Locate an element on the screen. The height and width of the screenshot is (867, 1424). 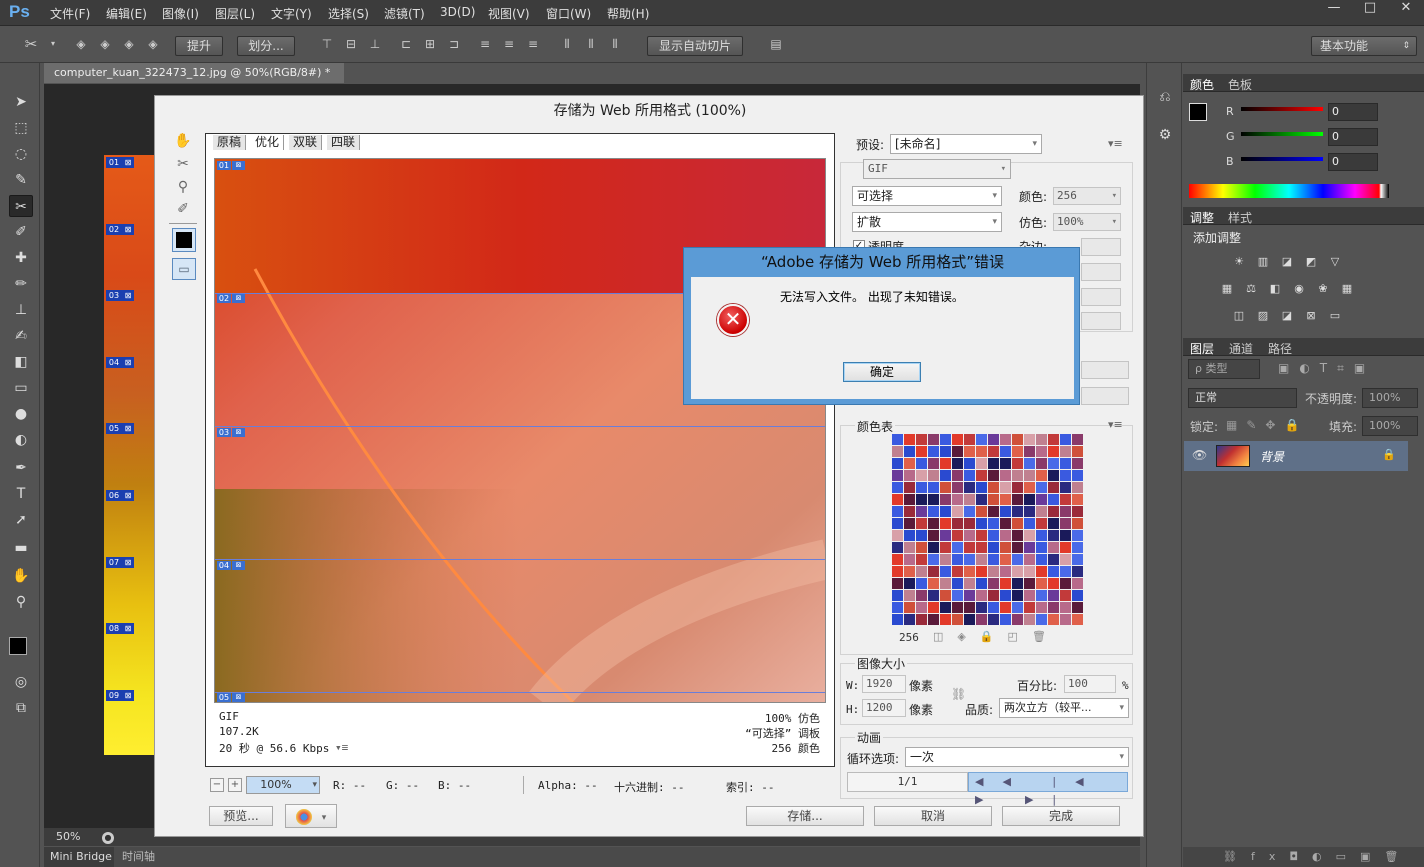
layer-row-background: 👁 背景 🔒 is located at coordinates (1296, 456).